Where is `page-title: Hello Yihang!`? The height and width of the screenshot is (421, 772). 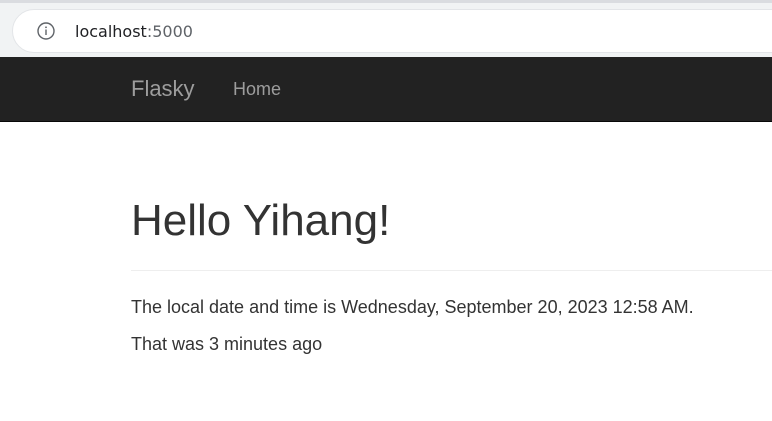
page-title: Hello Yihang! is located at coordinates (261, 220).